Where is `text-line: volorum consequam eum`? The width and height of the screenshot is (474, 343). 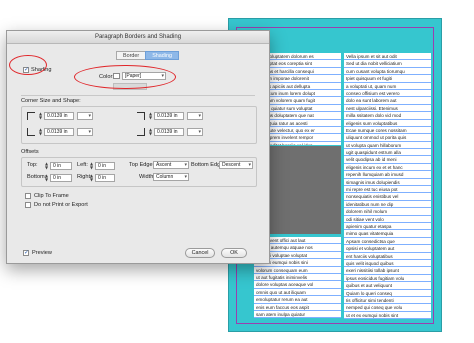
text-line: volorum consequam eum is located at coordinates (297, 270).